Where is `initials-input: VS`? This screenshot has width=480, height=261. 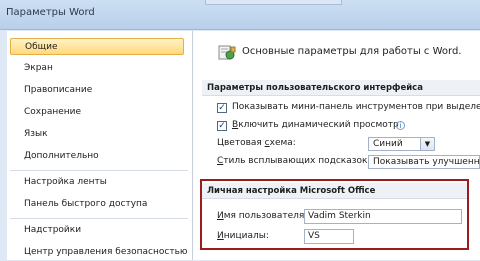 initials-input: VS is located at coordinates (329, 236).